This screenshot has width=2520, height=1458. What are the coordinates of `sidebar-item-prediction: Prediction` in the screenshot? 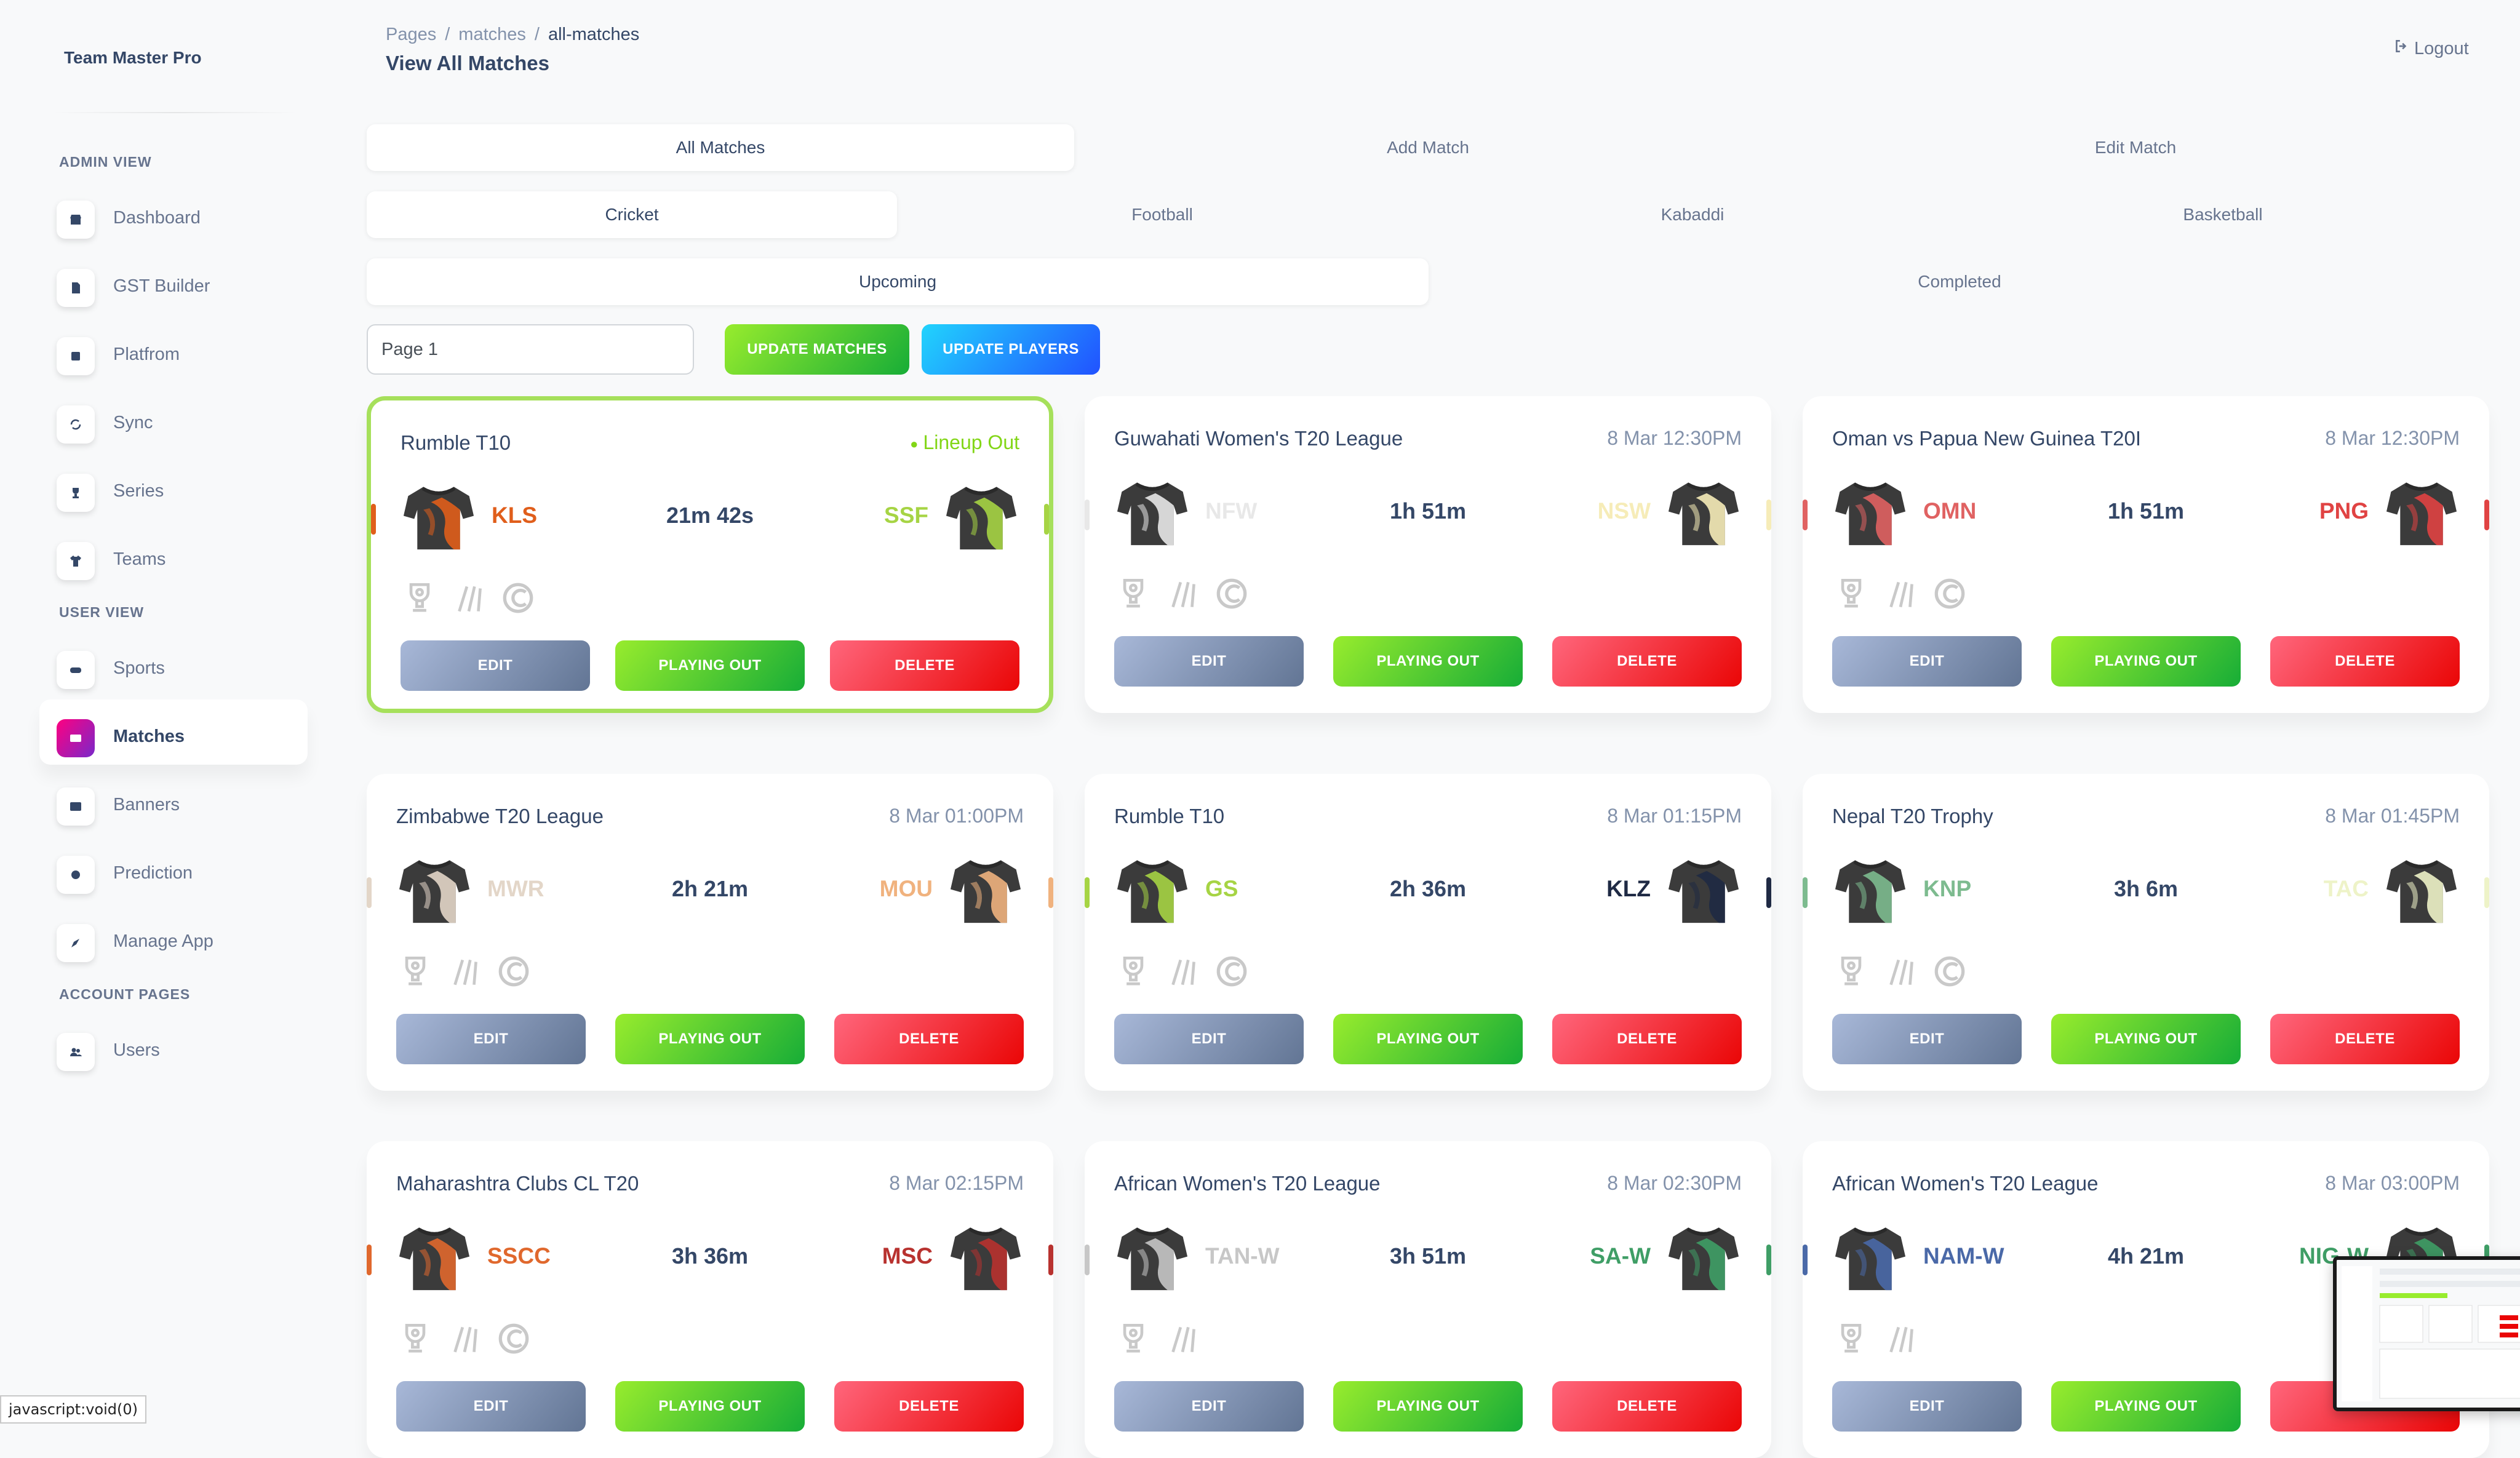 It's located at (173, 868).